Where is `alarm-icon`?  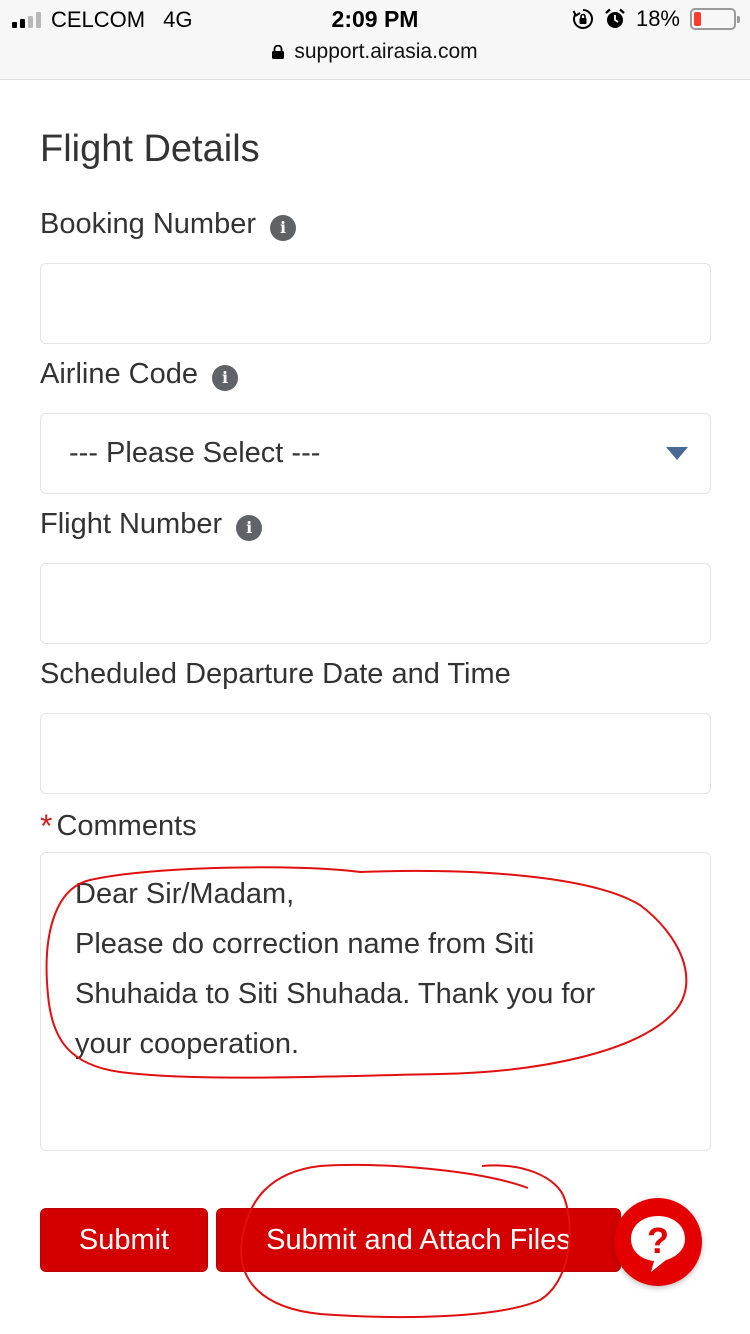
alarm-icon is located at coordinates (615, 18).